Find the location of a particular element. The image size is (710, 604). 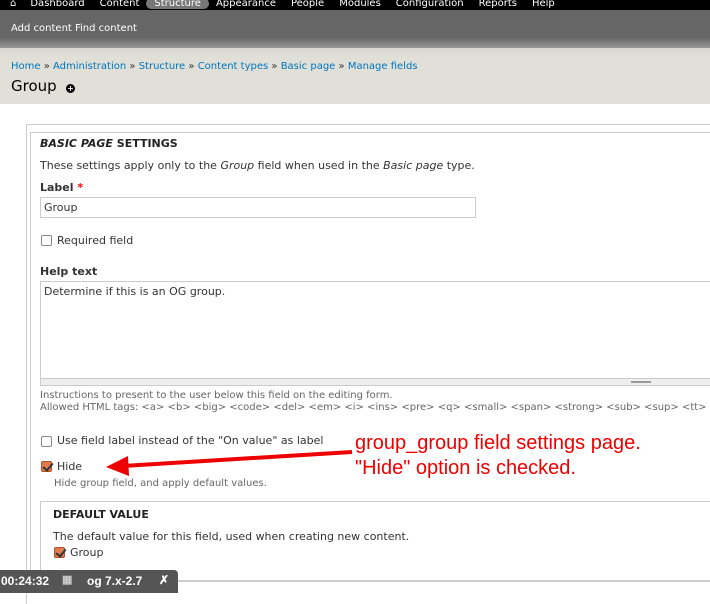

recording-overlay: 00:24:32 ▦ og 7.x-2.7 ✗ is located at coordinates (89, 581).